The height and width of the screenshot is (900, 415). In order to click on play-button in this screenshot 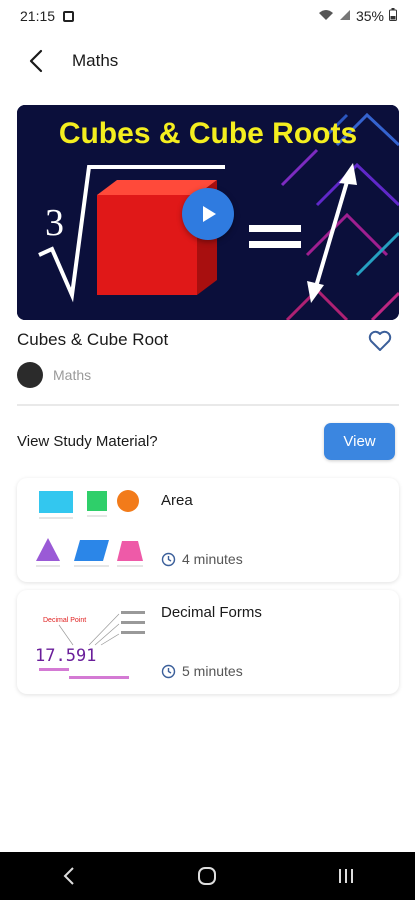, I will do `click(208, 214)`.